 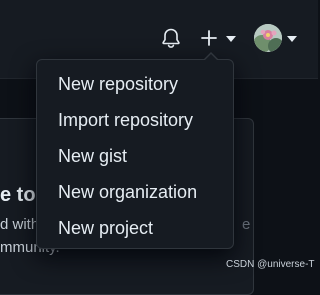 I want to click on notifications-button, so click(x=171, y=38).